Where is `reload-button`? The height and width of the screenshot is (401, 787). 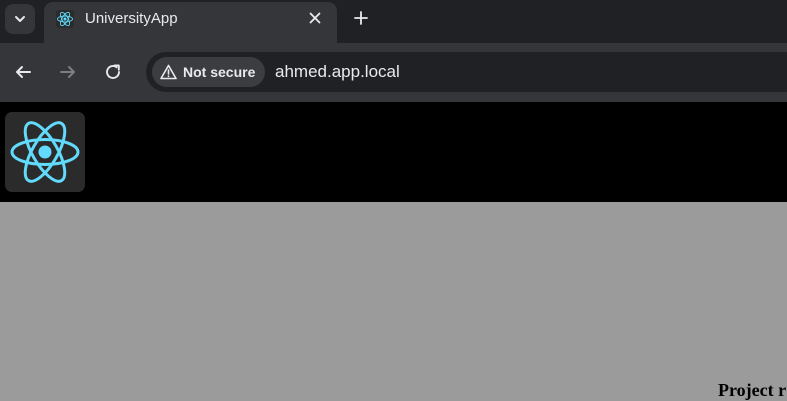 reload-button is located at coordinates (113, 72).